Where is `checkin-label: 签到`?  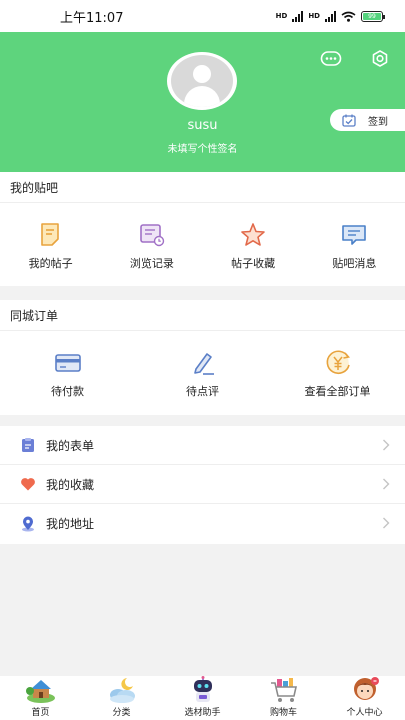 checkin-label: 签到 is located at coordinates (378, 122).